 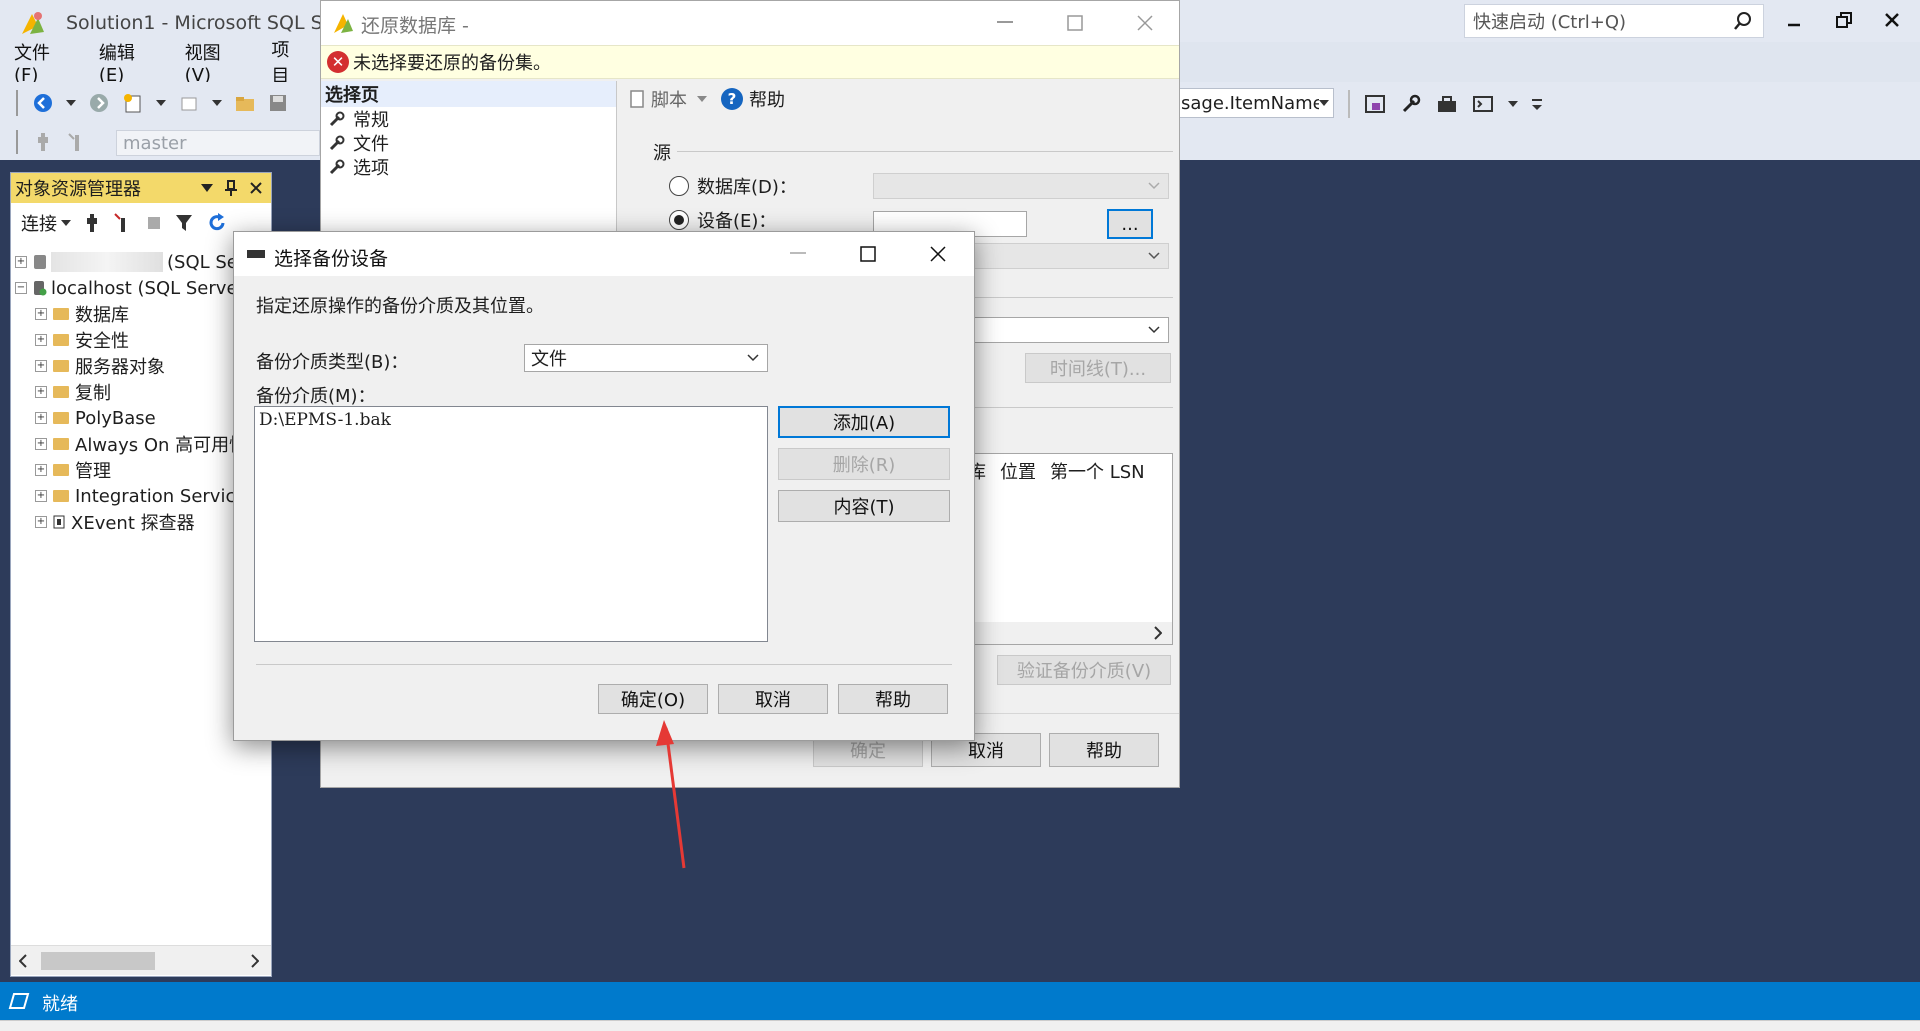 I want to click on dialog-separator, so click(x=604, y=664).